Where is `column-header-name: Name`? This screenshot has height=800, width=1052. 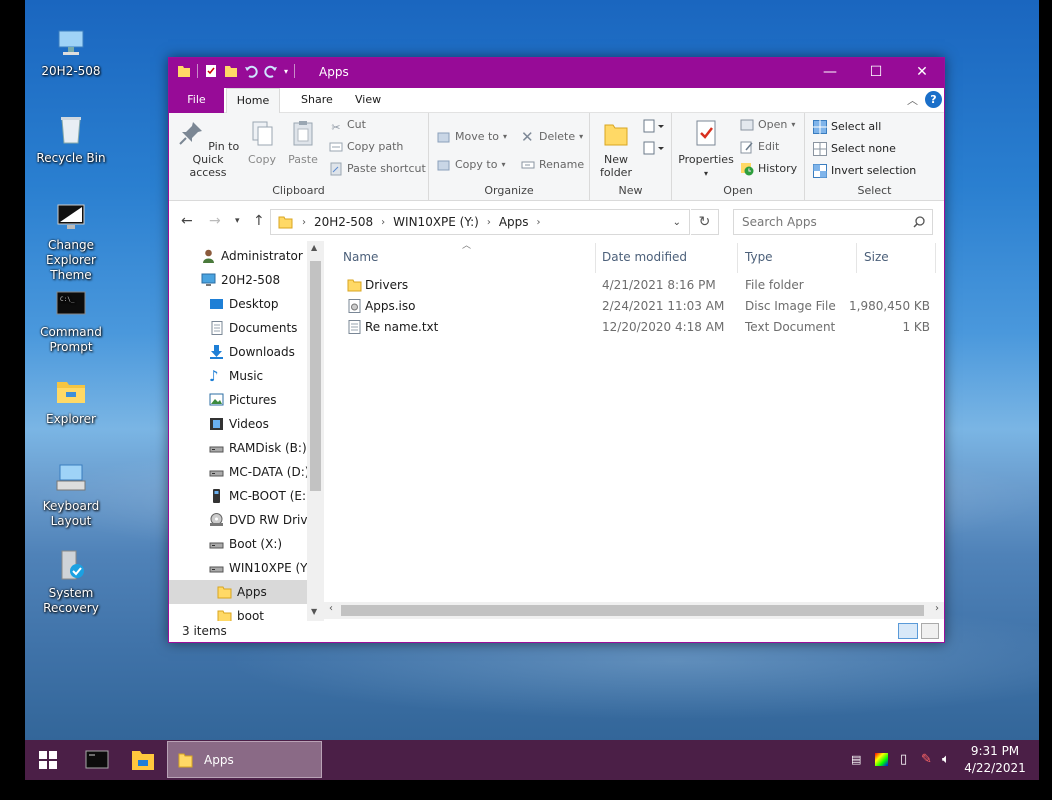
column-header-name: Name is located at coordinates (360, 257).